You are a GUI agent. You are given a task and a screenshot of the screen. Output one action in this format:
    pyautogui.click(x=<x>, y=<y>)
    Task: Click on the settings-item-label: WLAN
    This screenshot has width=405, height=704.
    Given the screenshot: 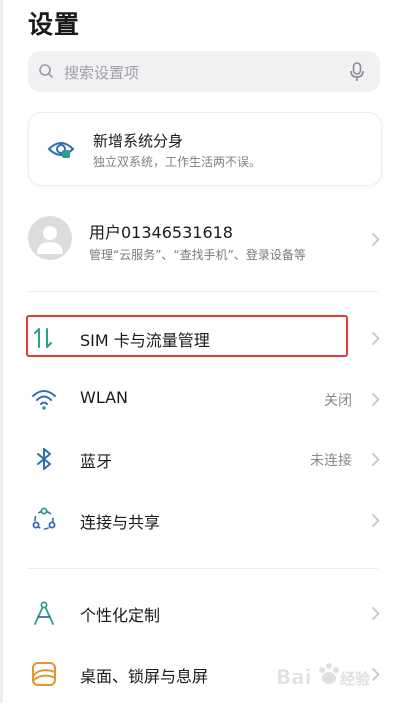 What is the action you would take?
    pyautogui.click(x=104, y=397)
    